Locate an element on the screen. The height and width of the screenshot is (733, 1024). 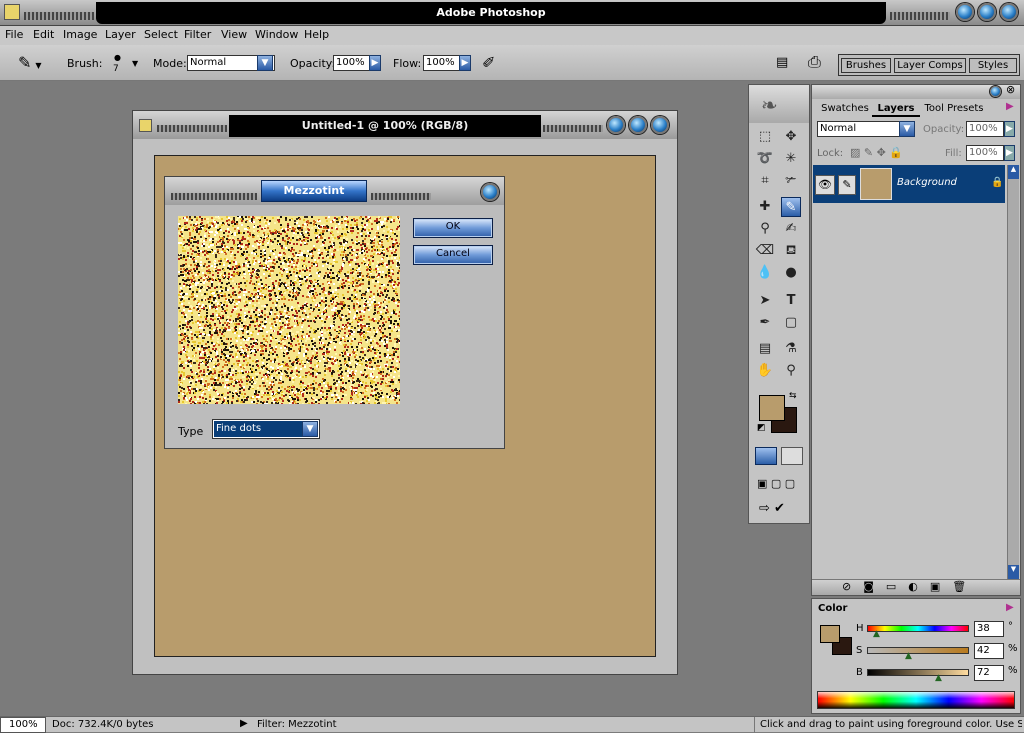
tab-tool-presets: Tool Presets is located at coordinates (954, 109).